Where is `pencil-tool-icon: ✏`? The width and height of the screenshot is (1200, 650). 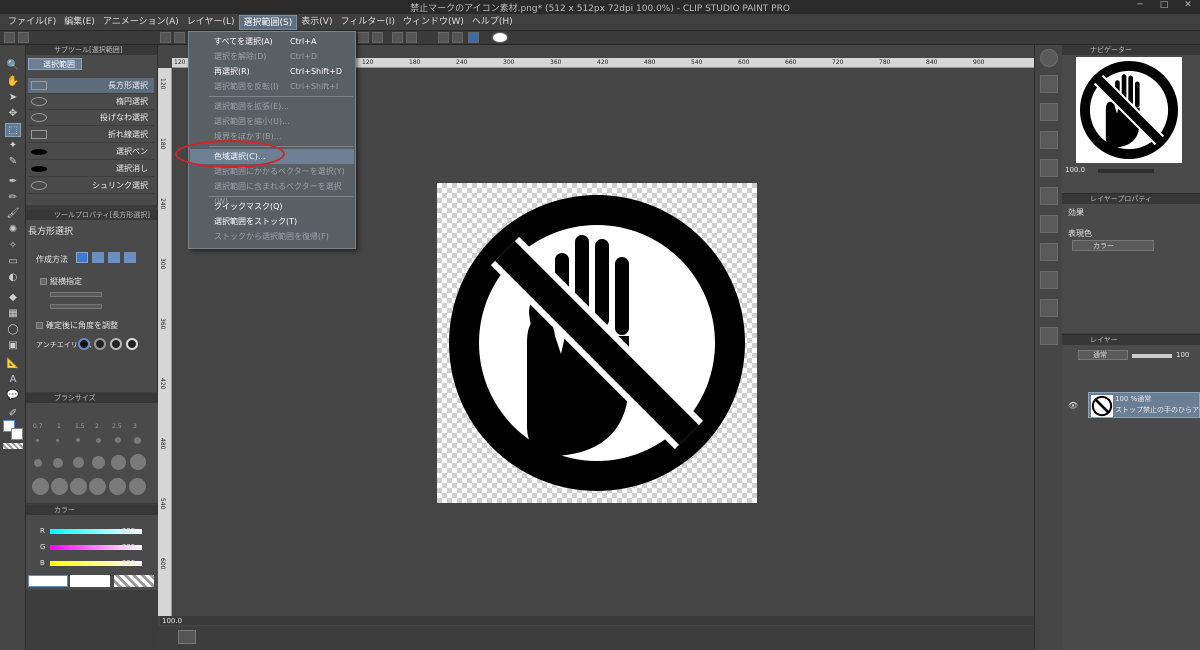
pencil-tool-icon: ✏ is located at coordinates (13, 198).